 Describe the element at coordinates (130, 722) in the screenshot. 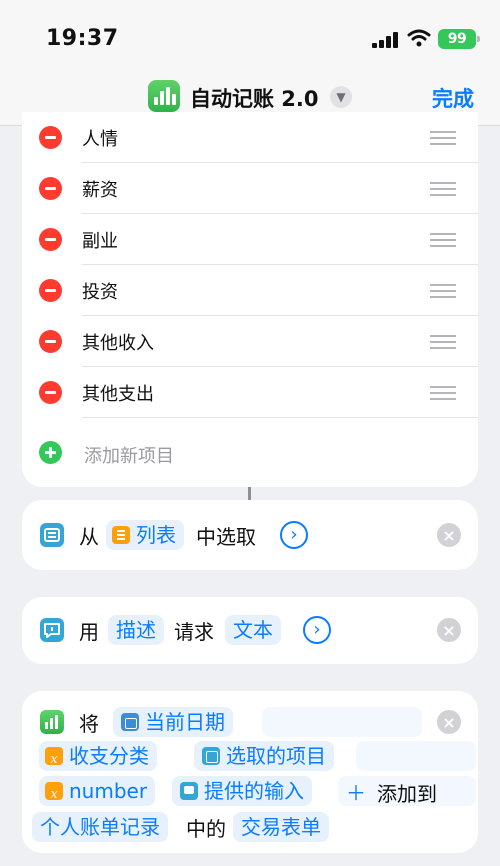

I see `calendar-icon` at that location.